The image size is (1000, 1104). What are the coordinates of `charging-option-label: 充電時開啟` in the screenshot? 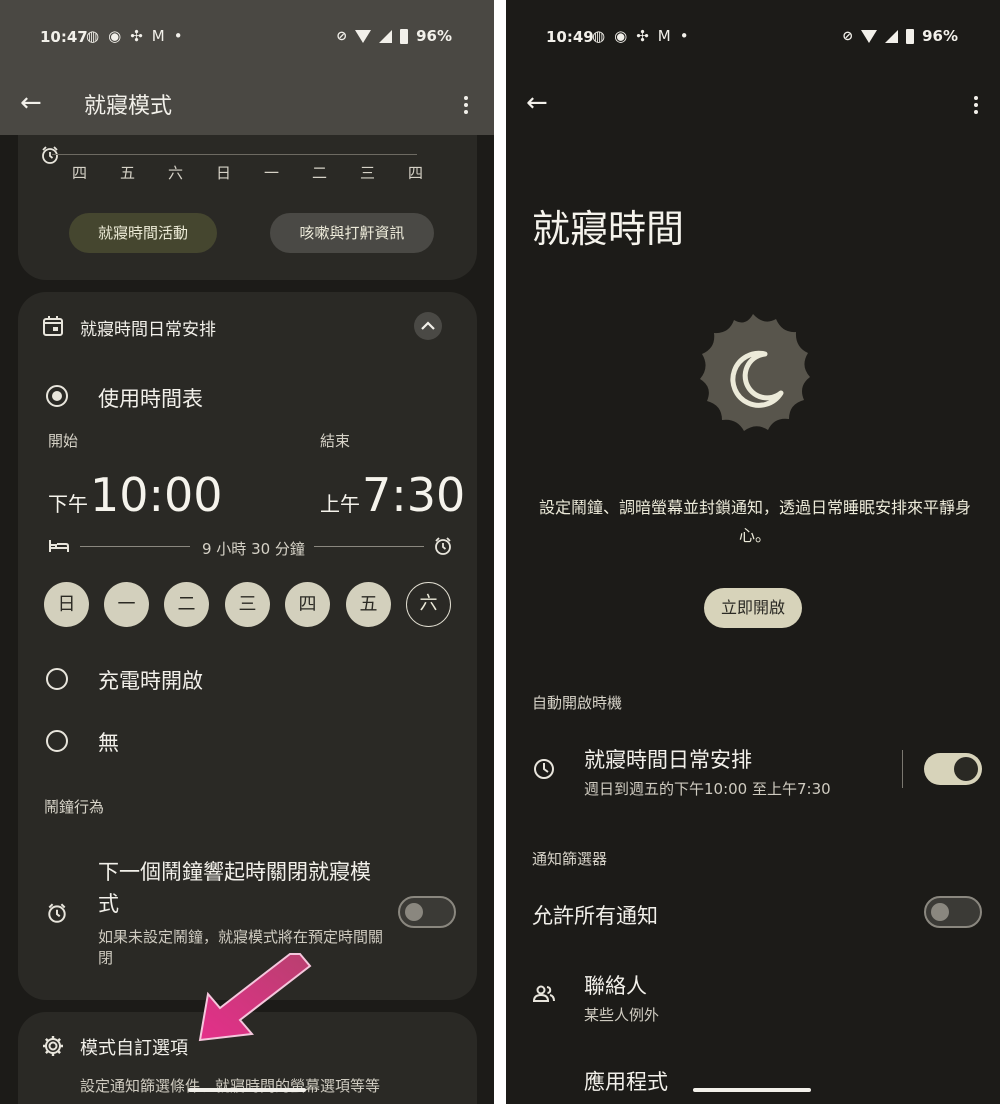 It's located at (150, 681).